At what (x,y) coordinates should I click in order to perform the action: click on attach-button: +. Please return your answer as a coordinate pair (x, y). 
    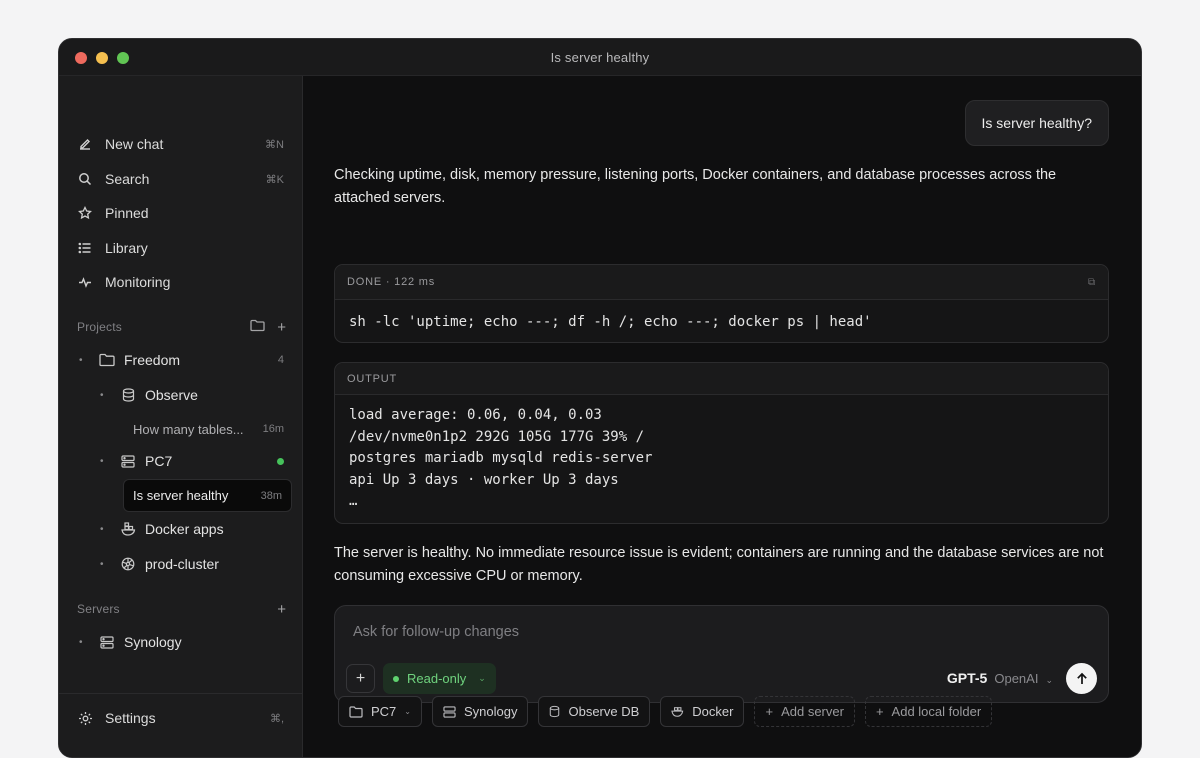
    Looking at the image, I should click on (360, 678).